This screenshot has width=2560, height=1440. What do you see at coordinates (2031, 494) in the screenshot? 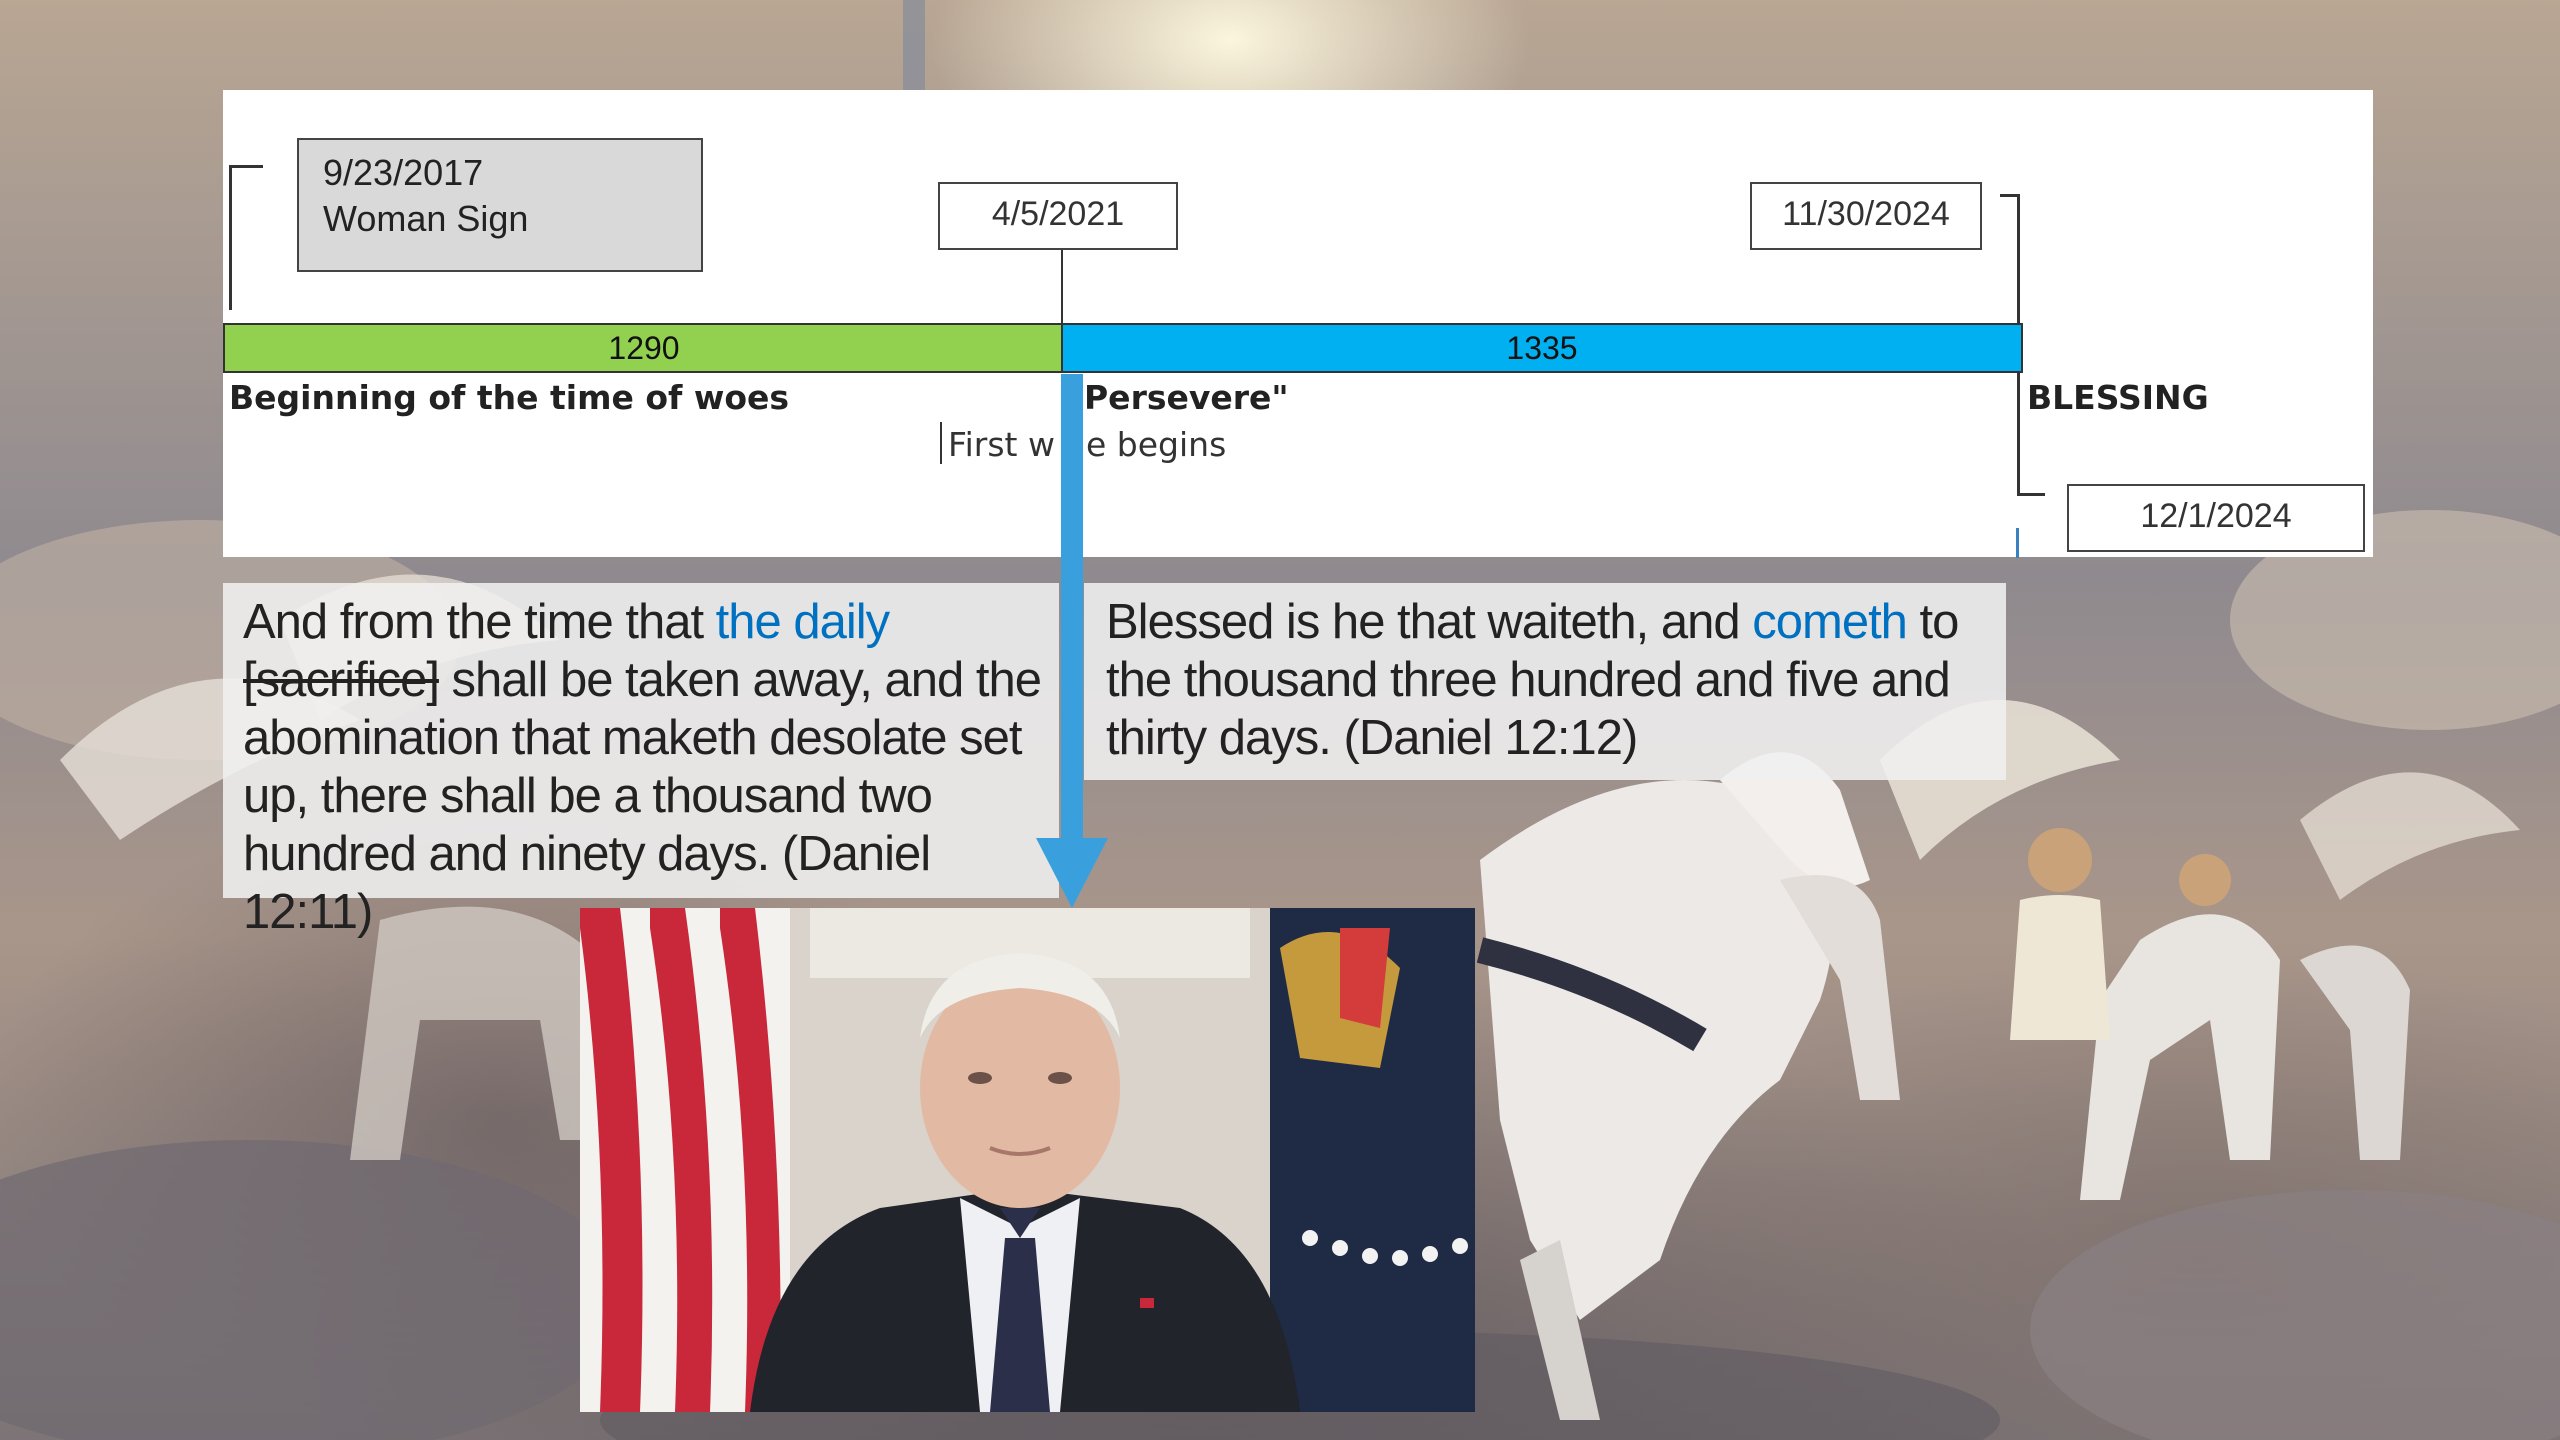
I see `end-bracket-bottom-tick` at bounding box center [2031, 494].